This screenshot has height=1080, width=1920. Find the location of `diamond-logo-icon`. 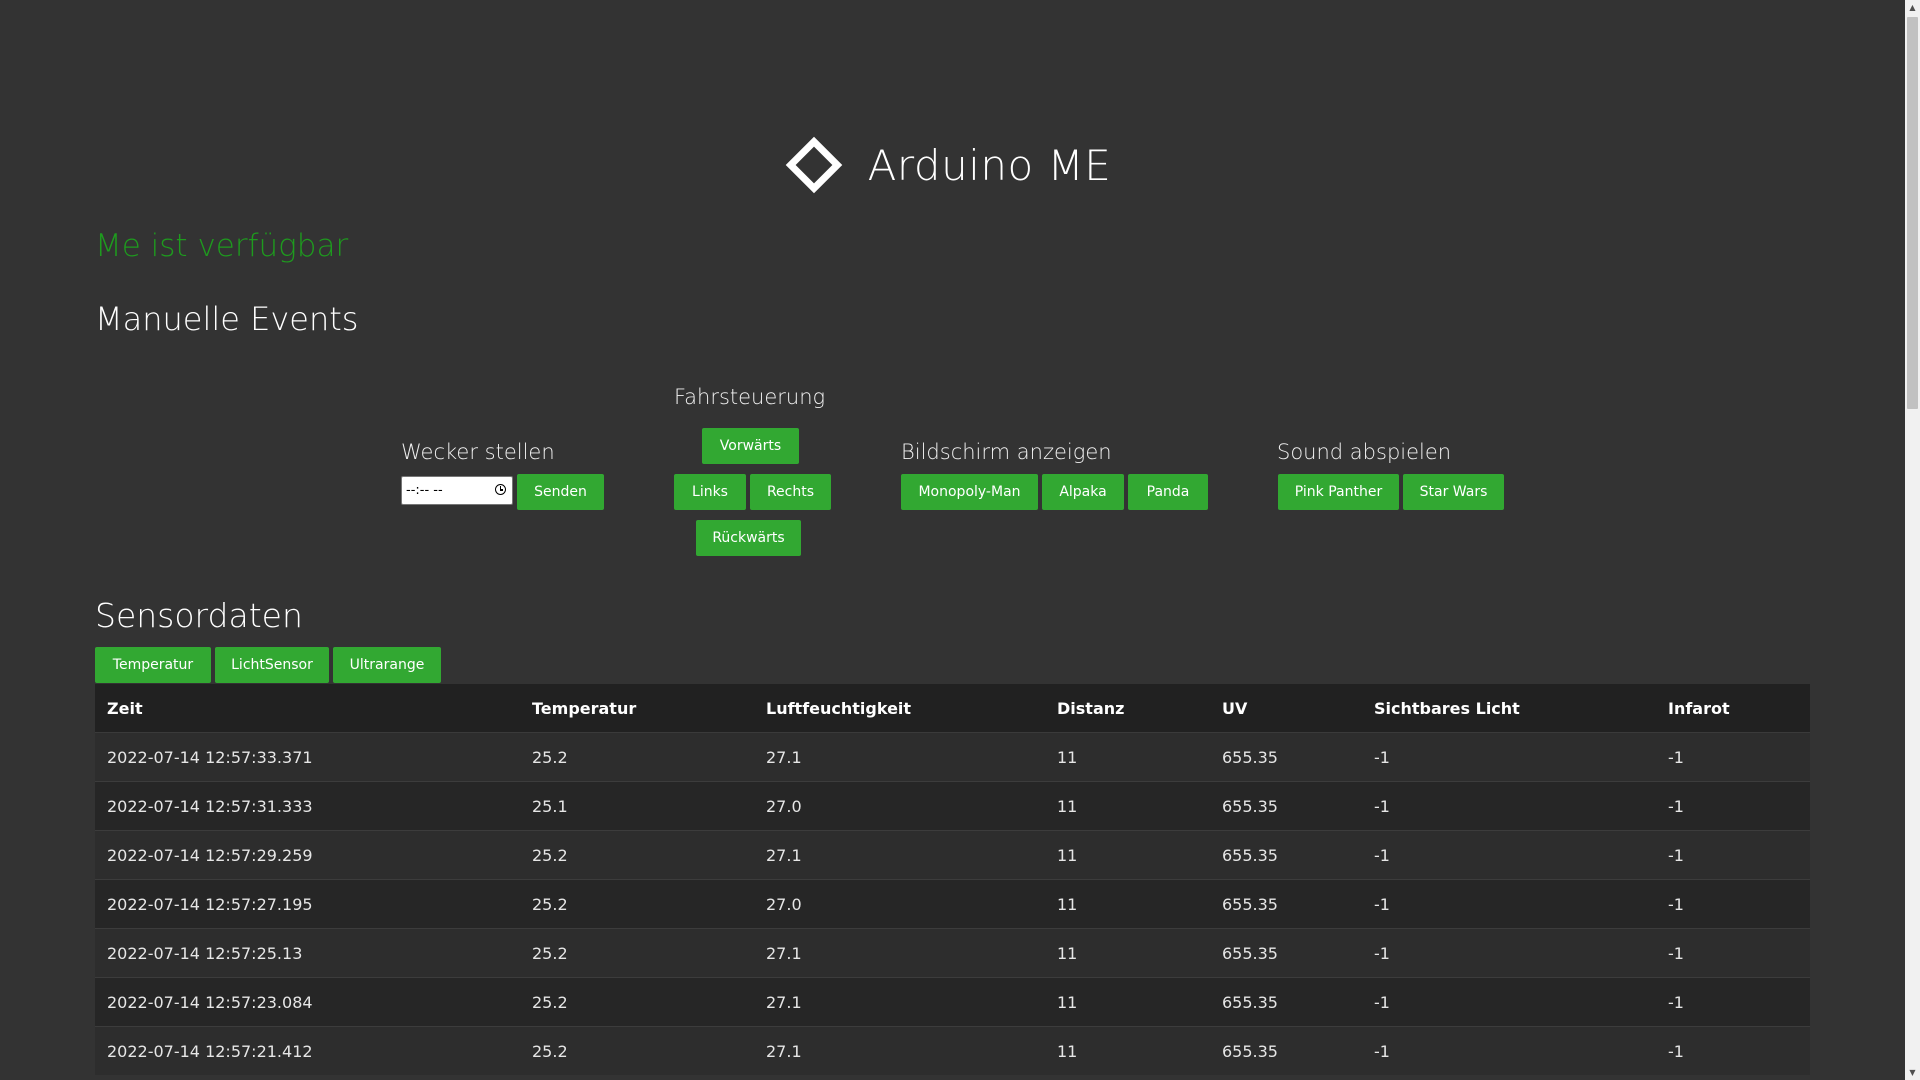

diamond-logo-icon is located at coordinates (813, 165).